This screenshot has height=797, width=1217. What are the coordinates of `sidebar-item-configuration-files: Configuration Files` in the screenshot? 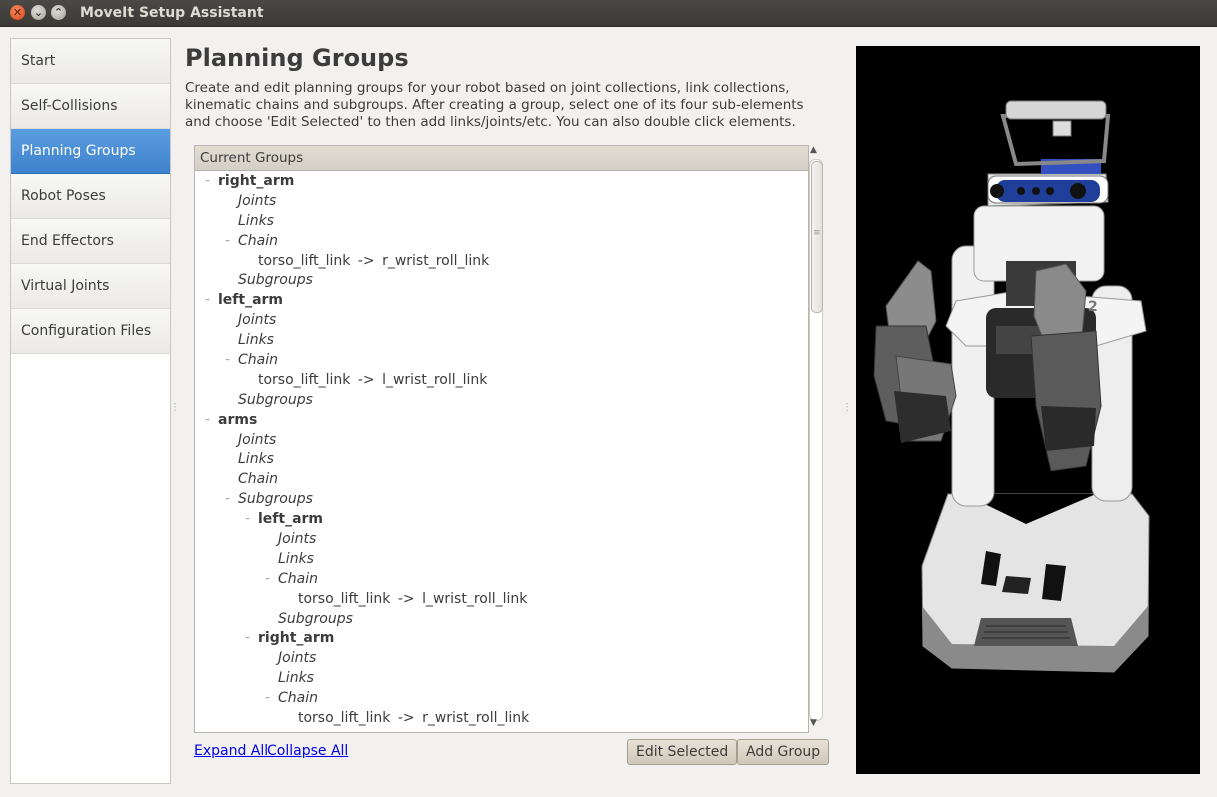 It's located at (90, 331).